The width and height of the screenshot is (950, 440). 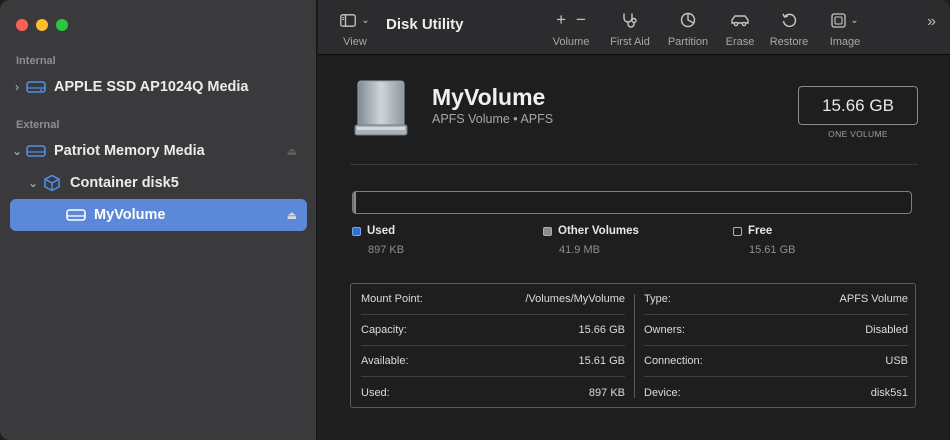 What do you see at coordinates (130, 215) in the screenshot?
I see `sidebar-item-label: MyVolume` at bounding box center [130, 215].